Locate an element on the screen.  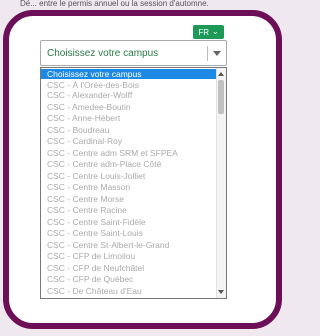
campus-option: CSC - Centre Racine is located at coordinates (129, 210).